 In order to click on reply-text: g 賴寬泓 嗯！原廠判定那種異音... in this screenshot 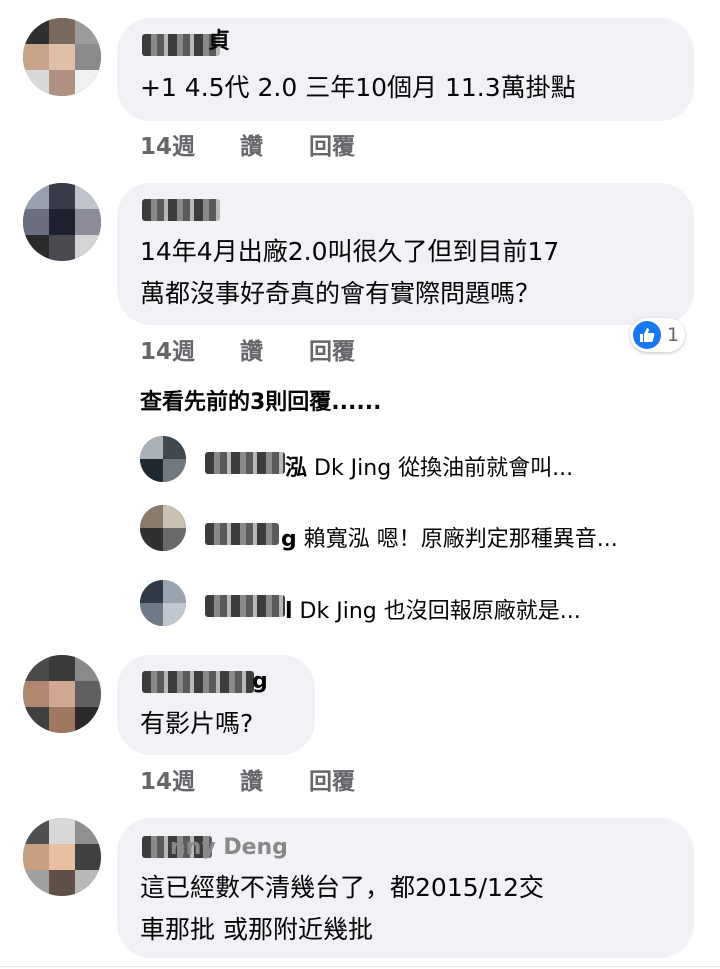, I will do `click(449, 537)`.